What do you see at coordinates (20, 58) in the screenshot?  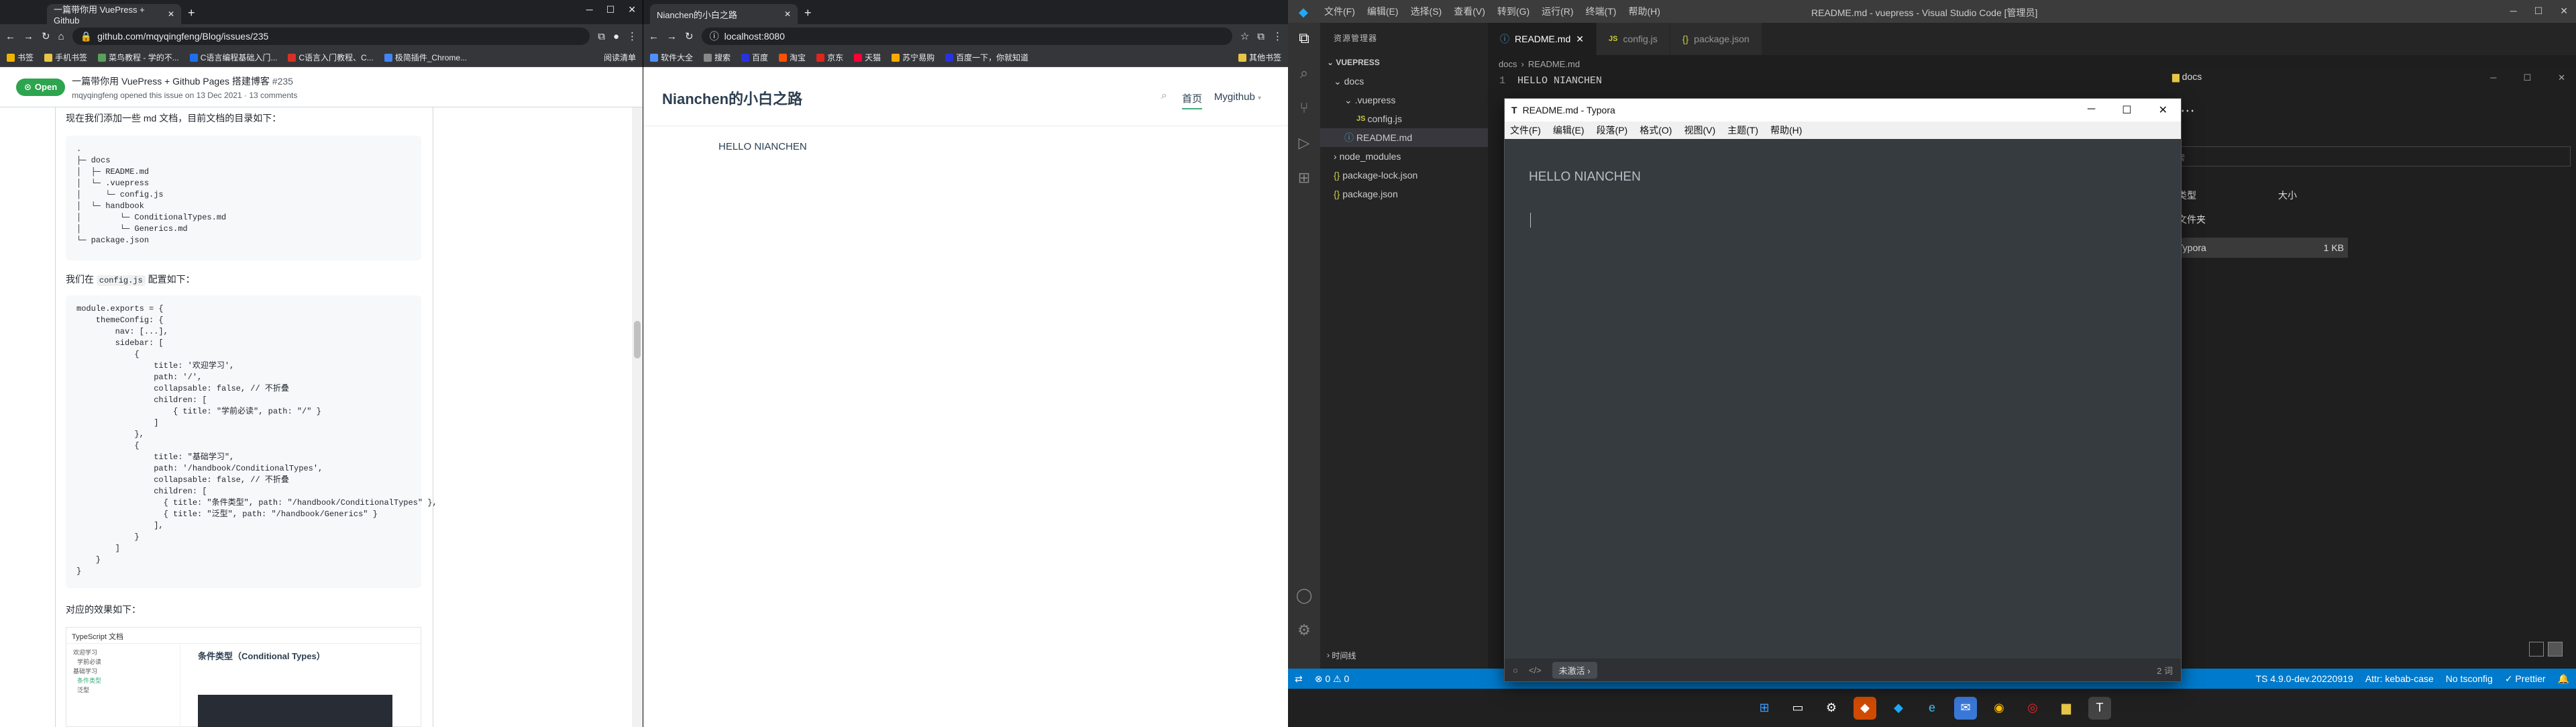 I see `bookmark-item: 书签` at bounding box center [20, 58].